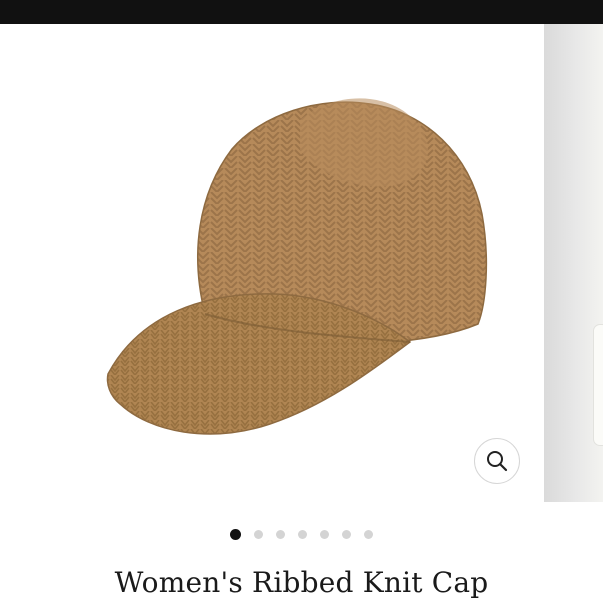  I want to click on status-bar, so click(301, 12).